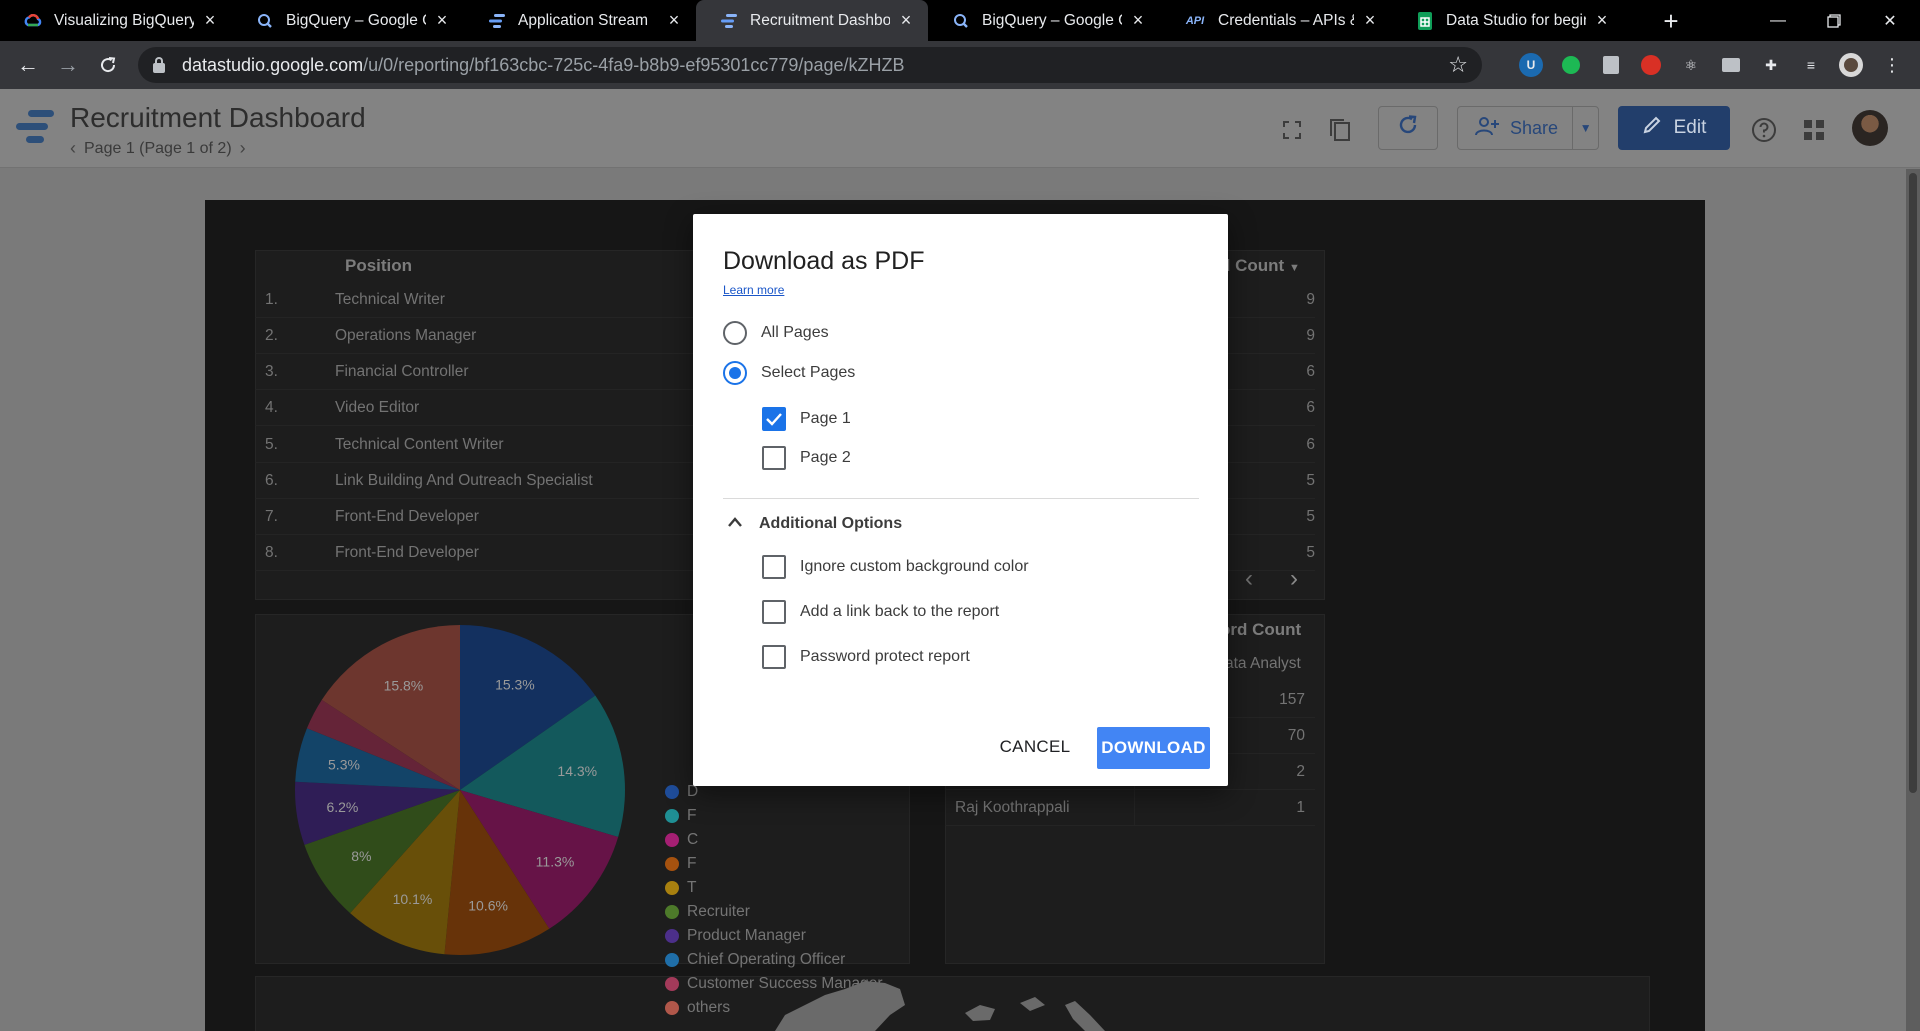  What do you see at coordinates (68, 65) in the screenshot?
I see `forward-icon: →` at bounding box center [68, 65].